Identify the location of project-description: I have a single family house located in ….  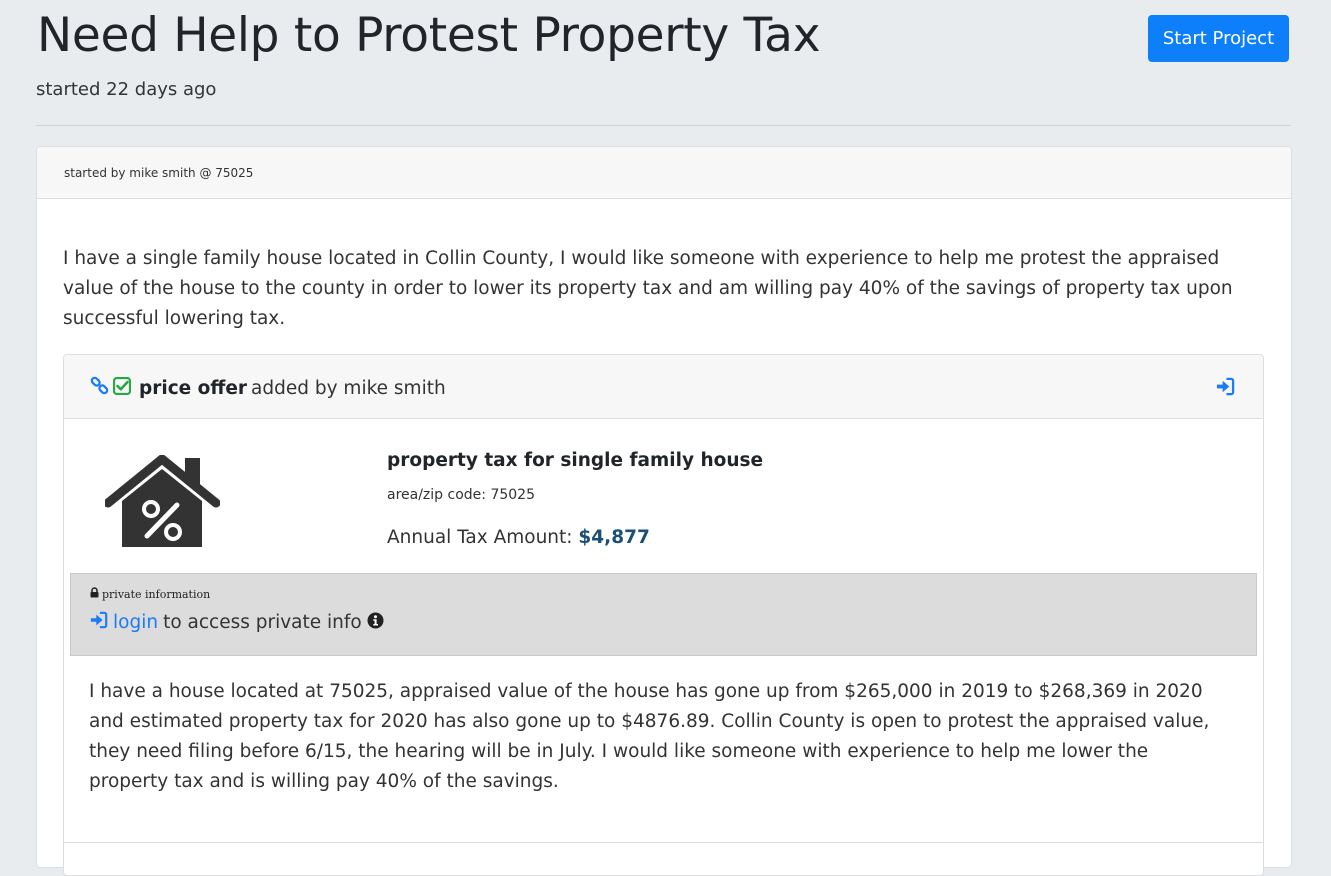
(648, 288).